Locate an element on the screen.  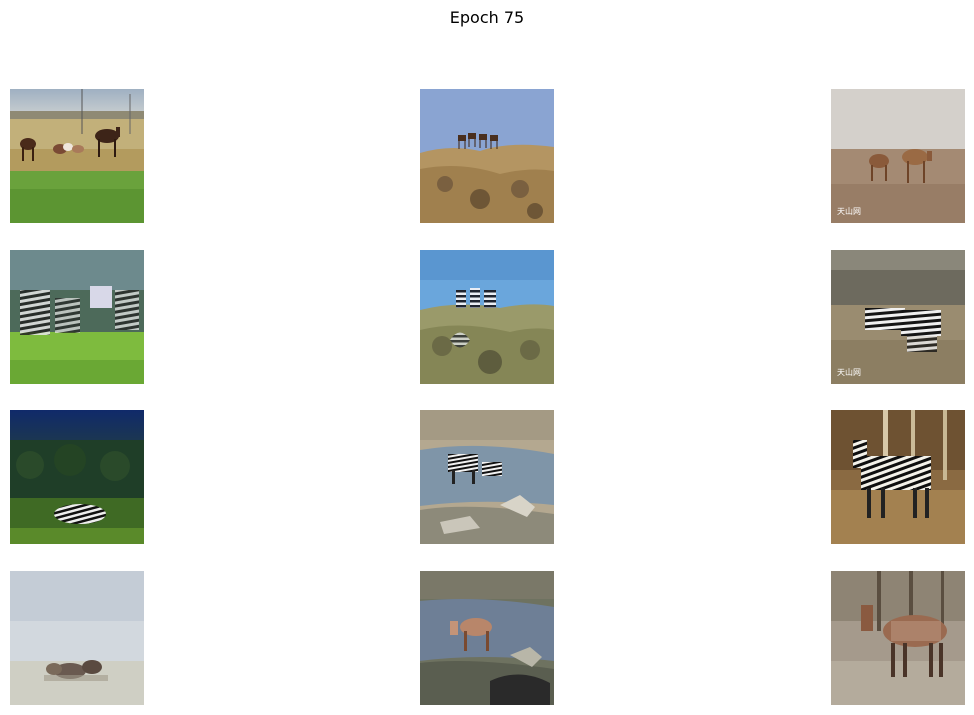
image-horse-translated-trees is located at coordinates (898, 638).